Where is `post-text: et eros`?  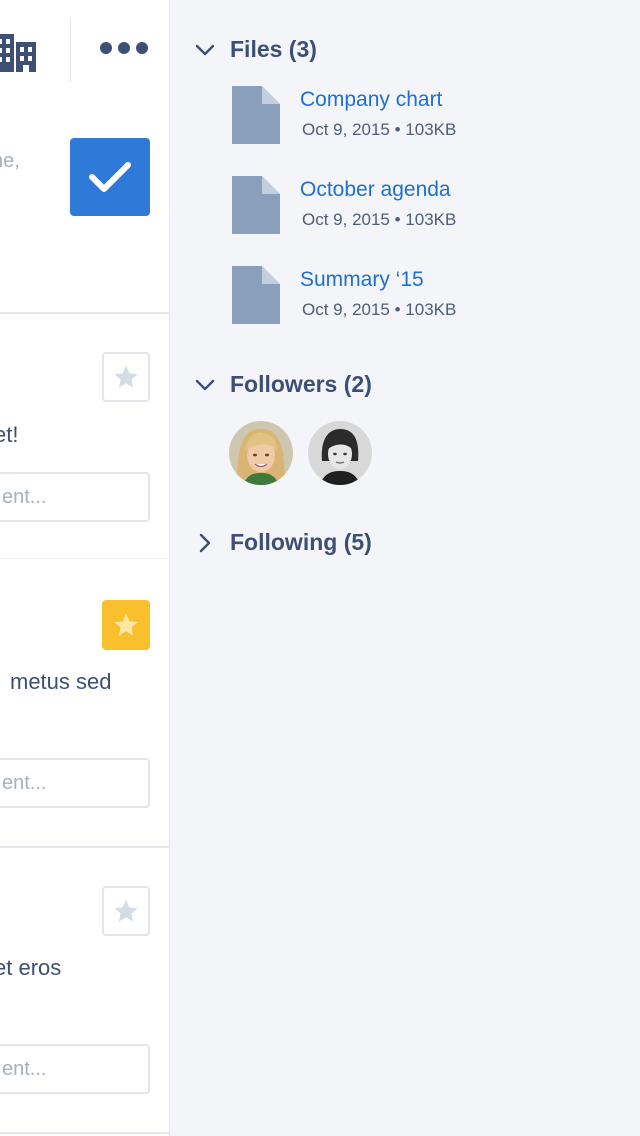
post-text: et eros is located at coordinates (31, 967).